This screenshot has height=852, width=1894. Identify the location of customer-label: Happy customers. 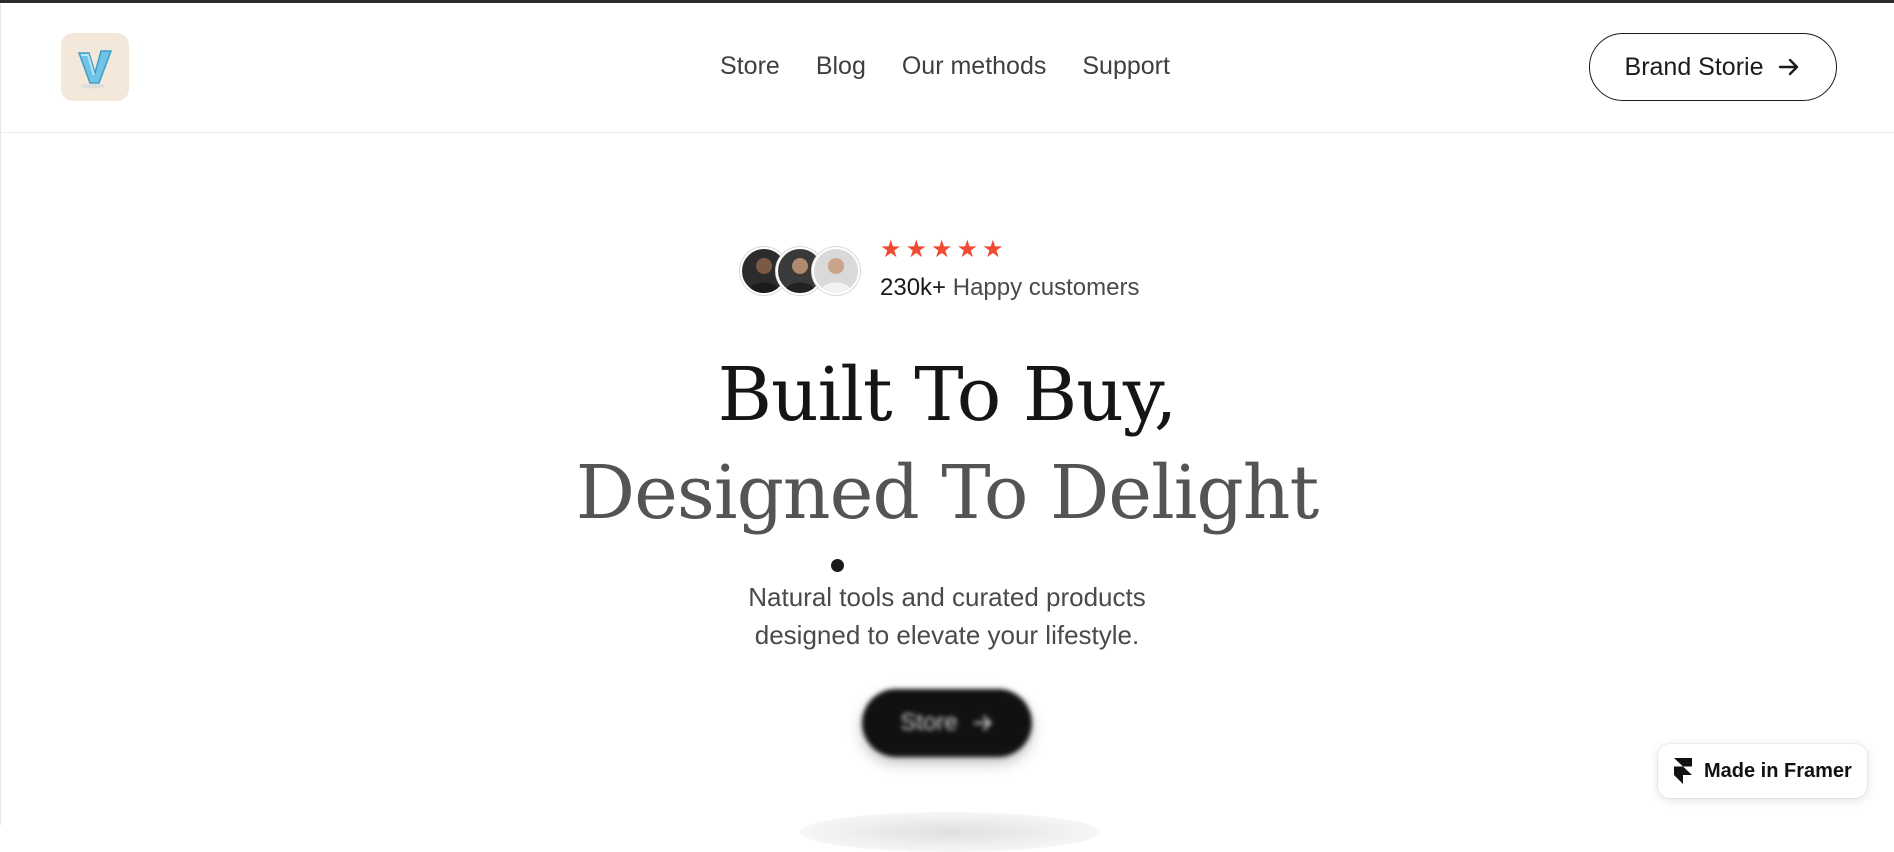
(1046, 287).